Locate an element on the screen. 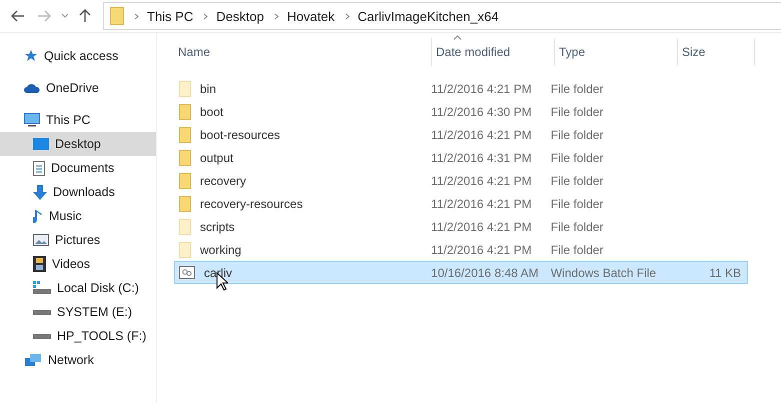 This screenshot has width=781, height=403. nav-item: Music is located at coordinates (78, 216).